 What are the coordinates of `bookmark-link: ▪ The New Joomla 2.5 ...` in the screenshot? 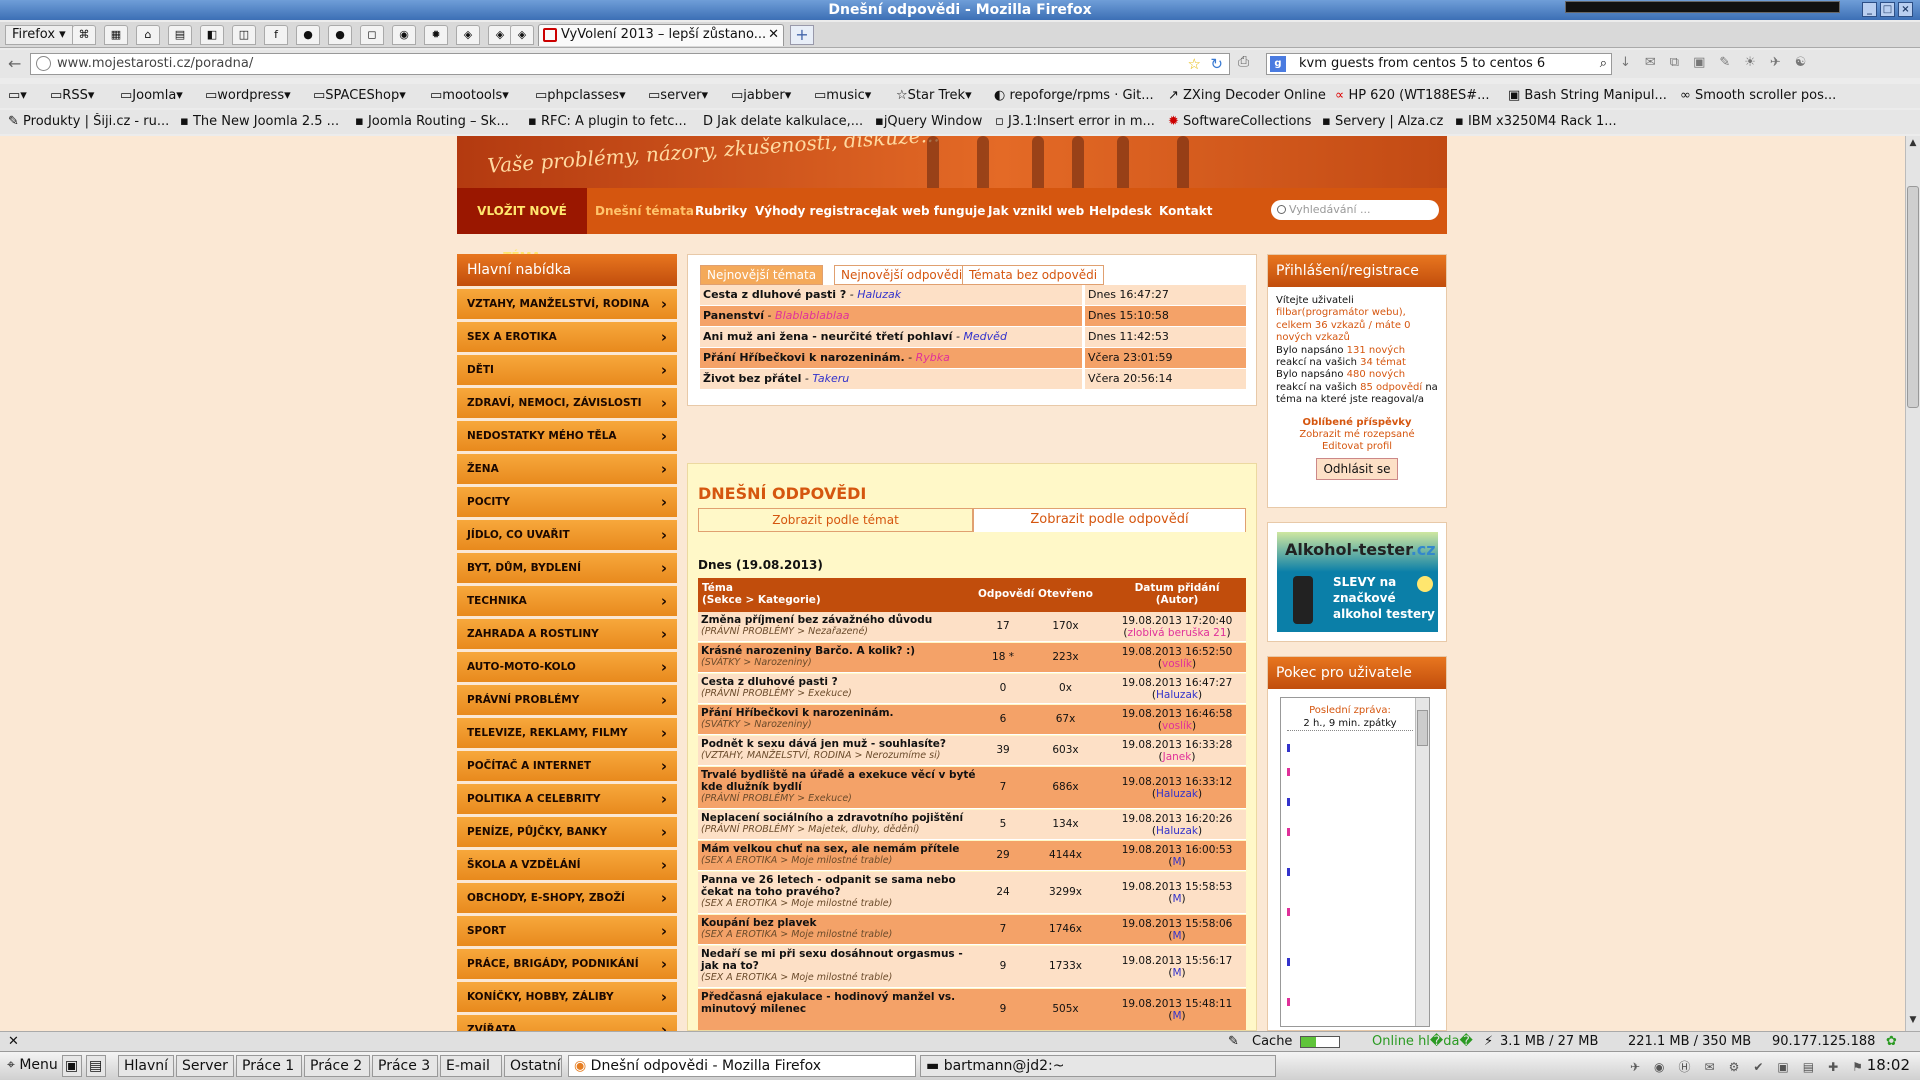 It's located at (262, 122).